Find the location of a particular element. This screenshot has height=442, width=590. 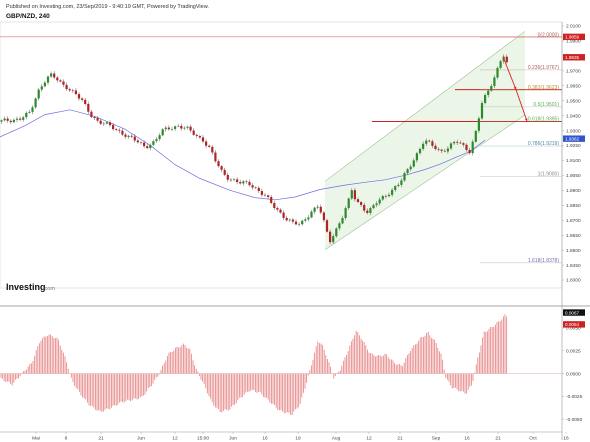

price-tick-label: 1.8500 is located at coordinates (573, 251).